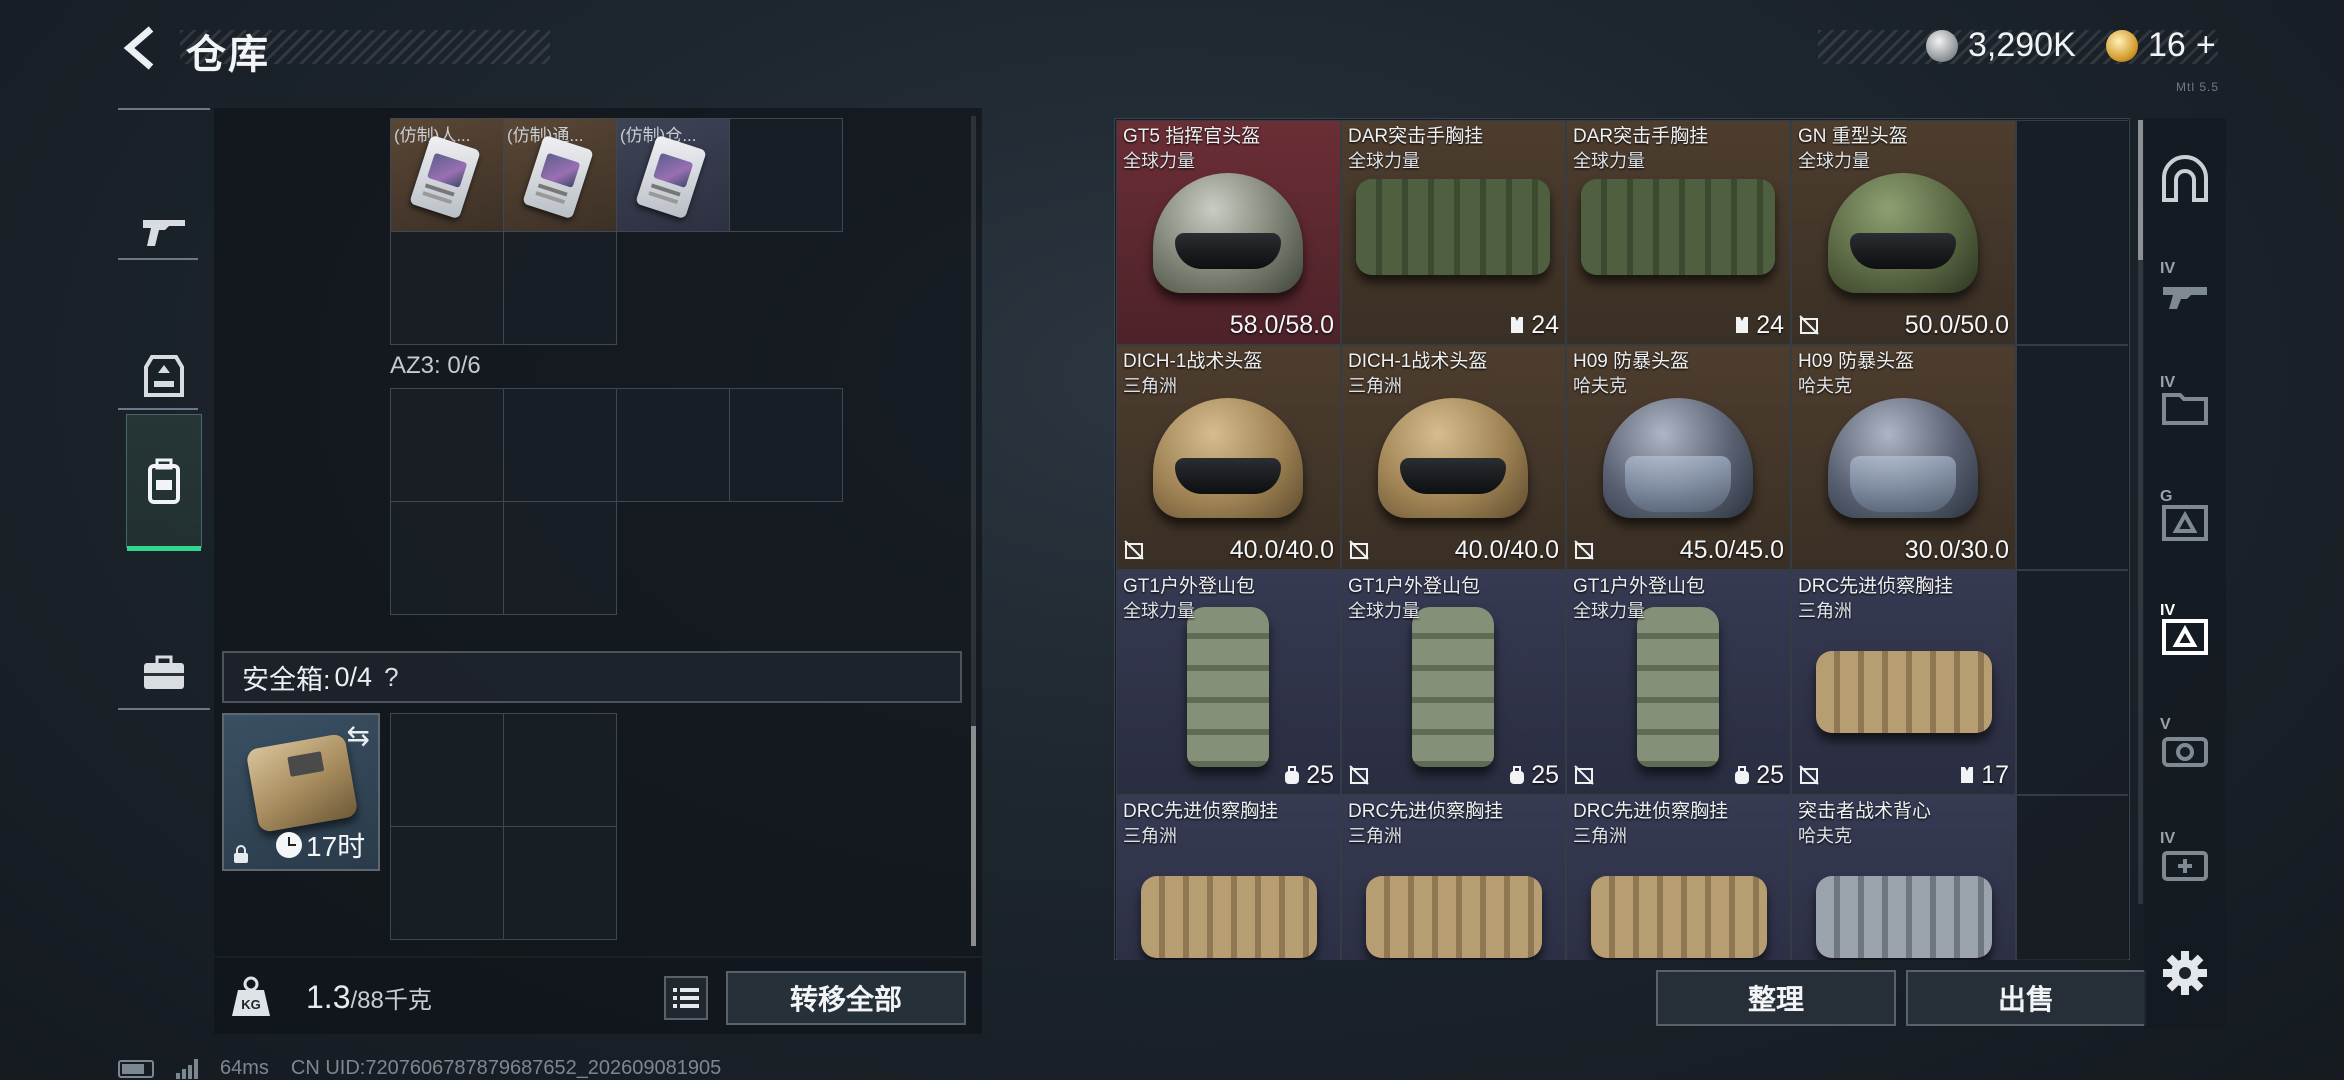 The height and width of the screenshot is (1080, 2344). I want to click on item-value-text: 25, so click(1770, 775).